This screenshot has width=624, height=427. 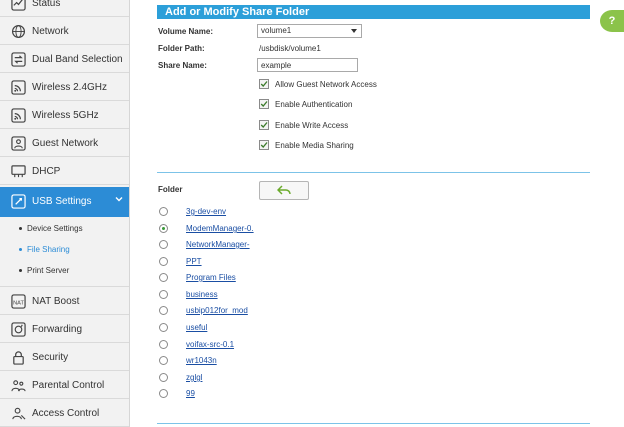 I want to click on folder-link: ModemManager-0., so click(x=220, y=228).